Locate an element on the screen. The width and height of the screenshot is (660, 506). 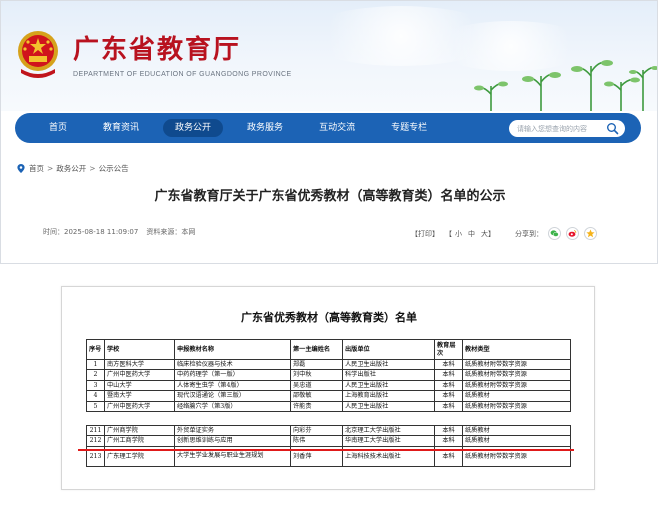
nav-government-affairs: 政务公开 is located at coordinates (193, 128).